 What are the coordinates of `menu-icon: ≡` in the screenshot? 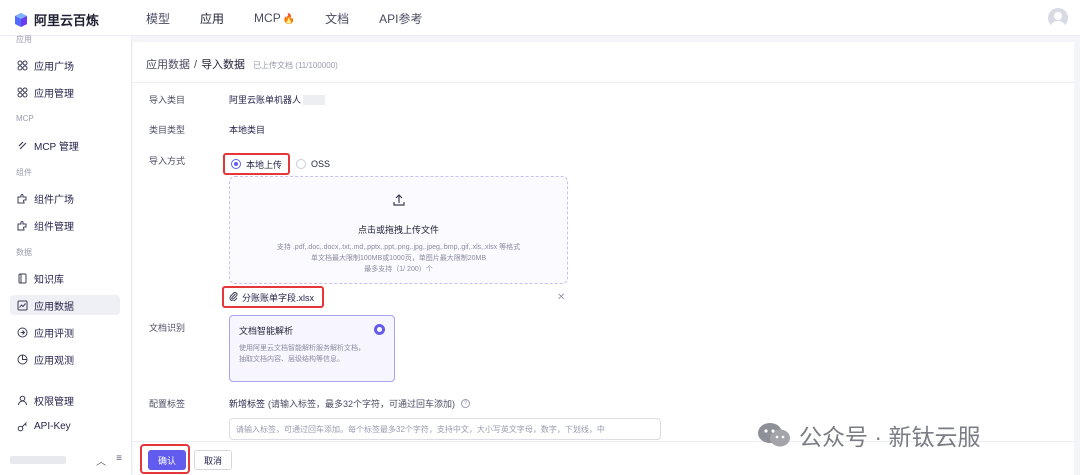 It's located at (119, 460).